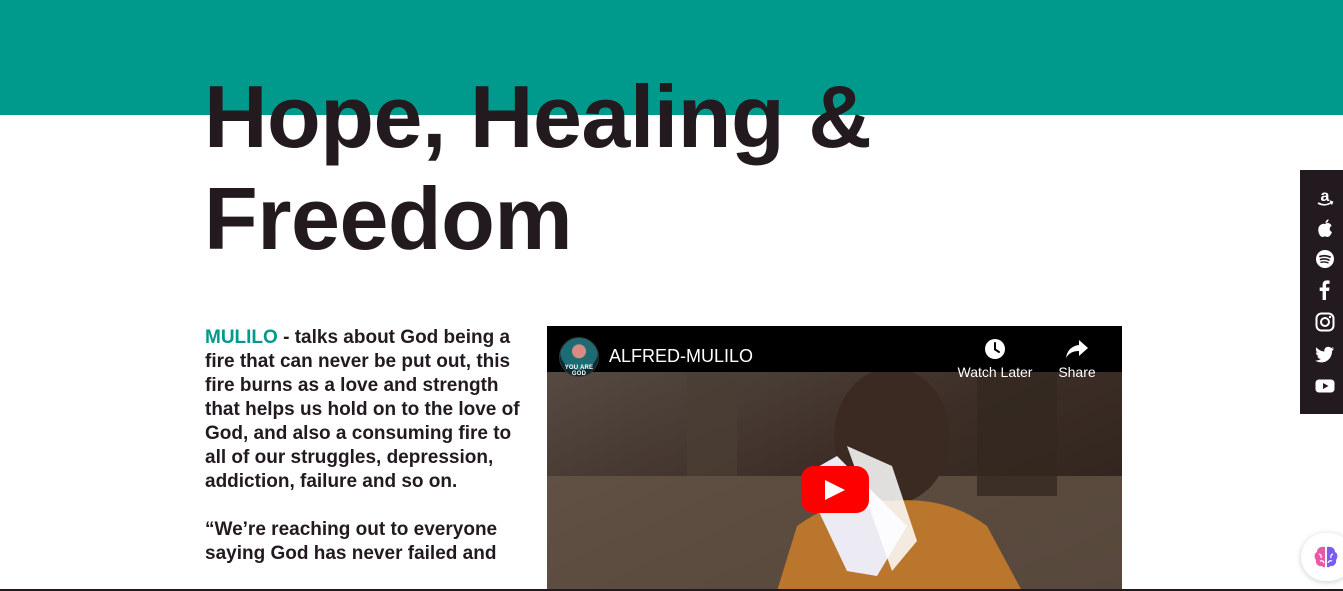 This screenshot has height=591, width=1343. What do you see at coordinates (241, 337) in the screenshot?
I see `artist-name: MULILO` at bounding box center [241, 337].